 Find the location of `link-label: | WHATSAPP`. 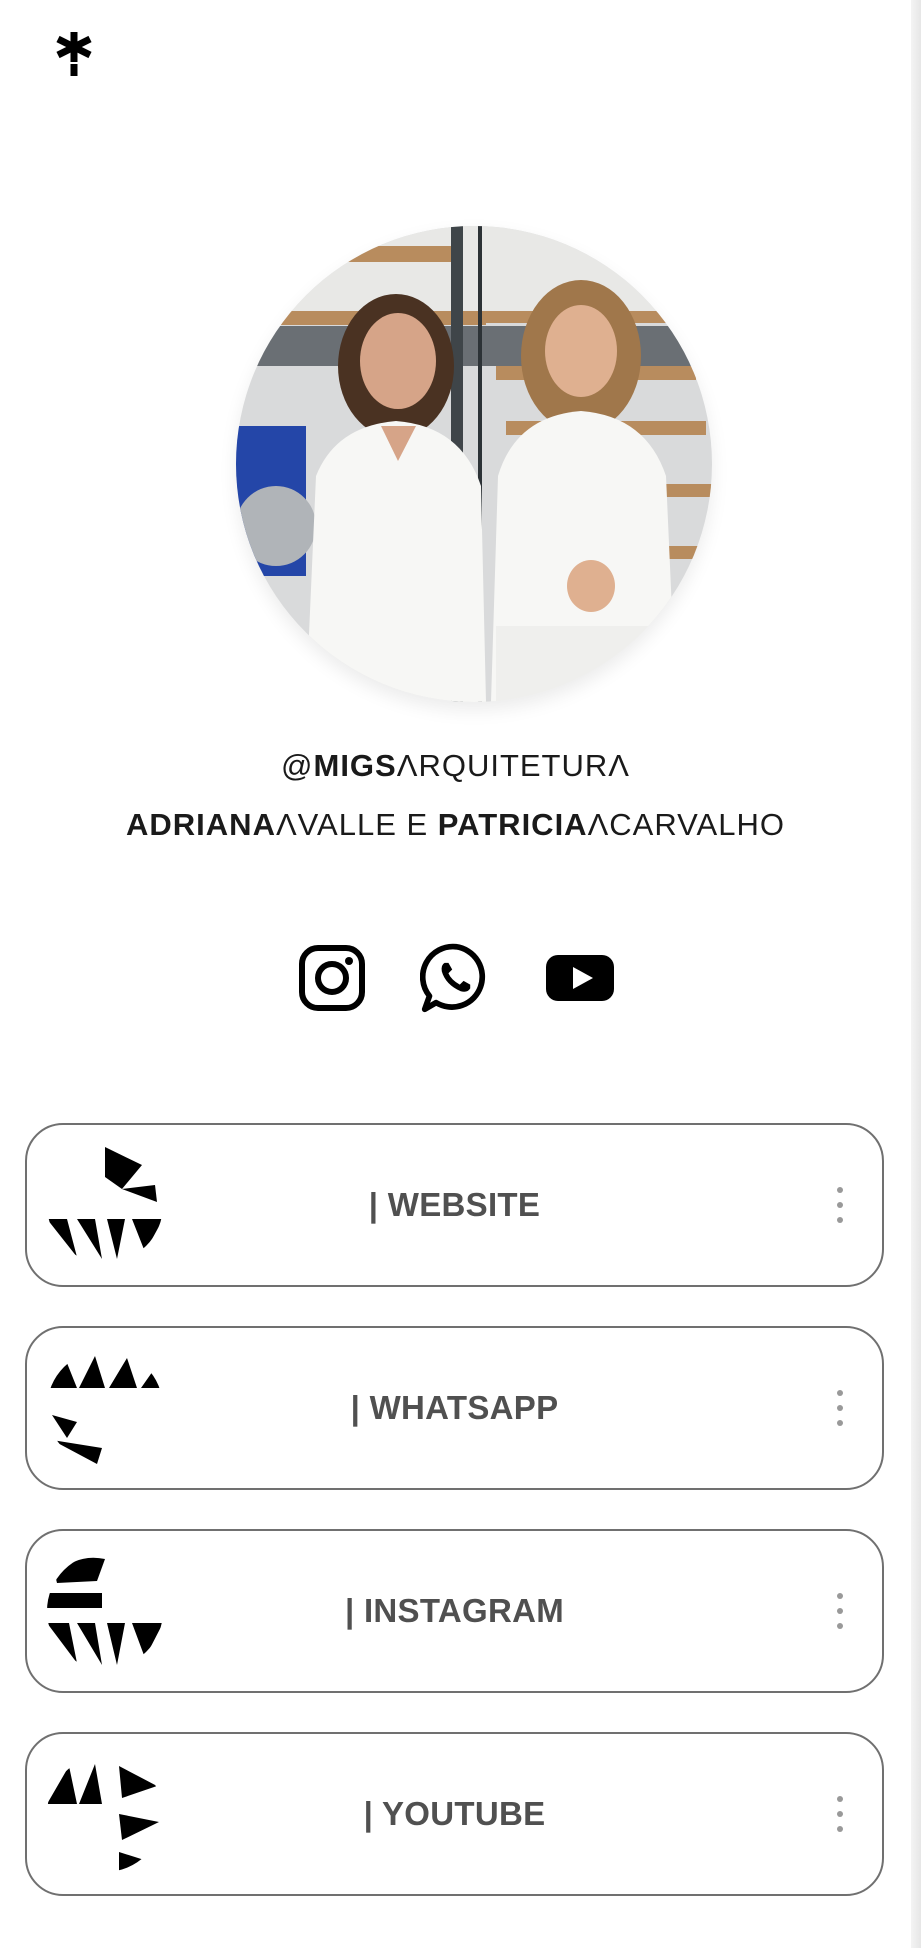

link-label: | WHATSAPP is located at coordinates (454, 1407).